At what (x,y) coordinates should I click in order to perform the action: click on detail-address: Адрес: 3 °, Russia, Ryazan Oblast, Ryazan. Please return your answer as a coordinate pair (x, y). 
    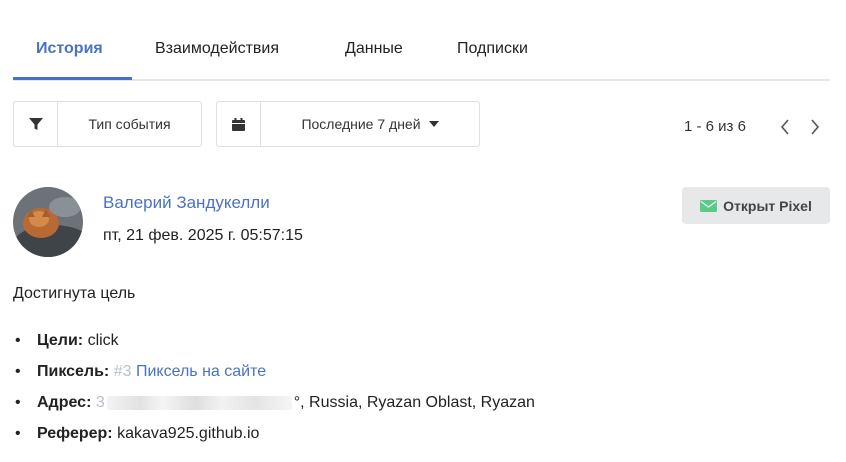
    Looking at the image, I should click on (274, 407).